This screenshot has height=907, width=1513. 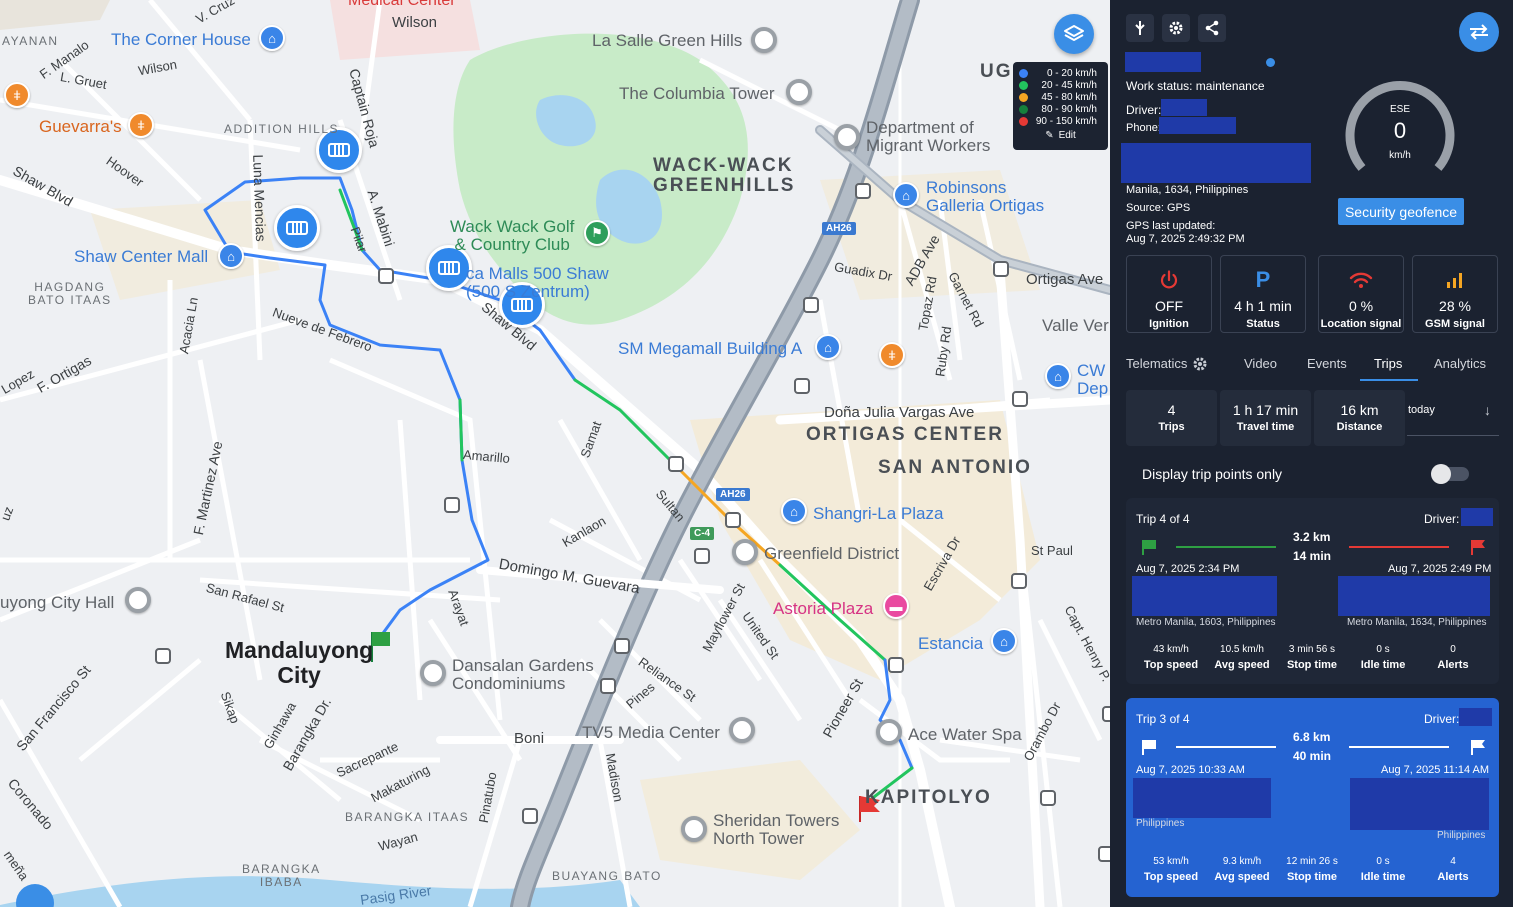 What do you see at coordinates (607, 876) in the screenshot?
I see `area-label: BUAYANG BATO` at bounding box center [607, 876].